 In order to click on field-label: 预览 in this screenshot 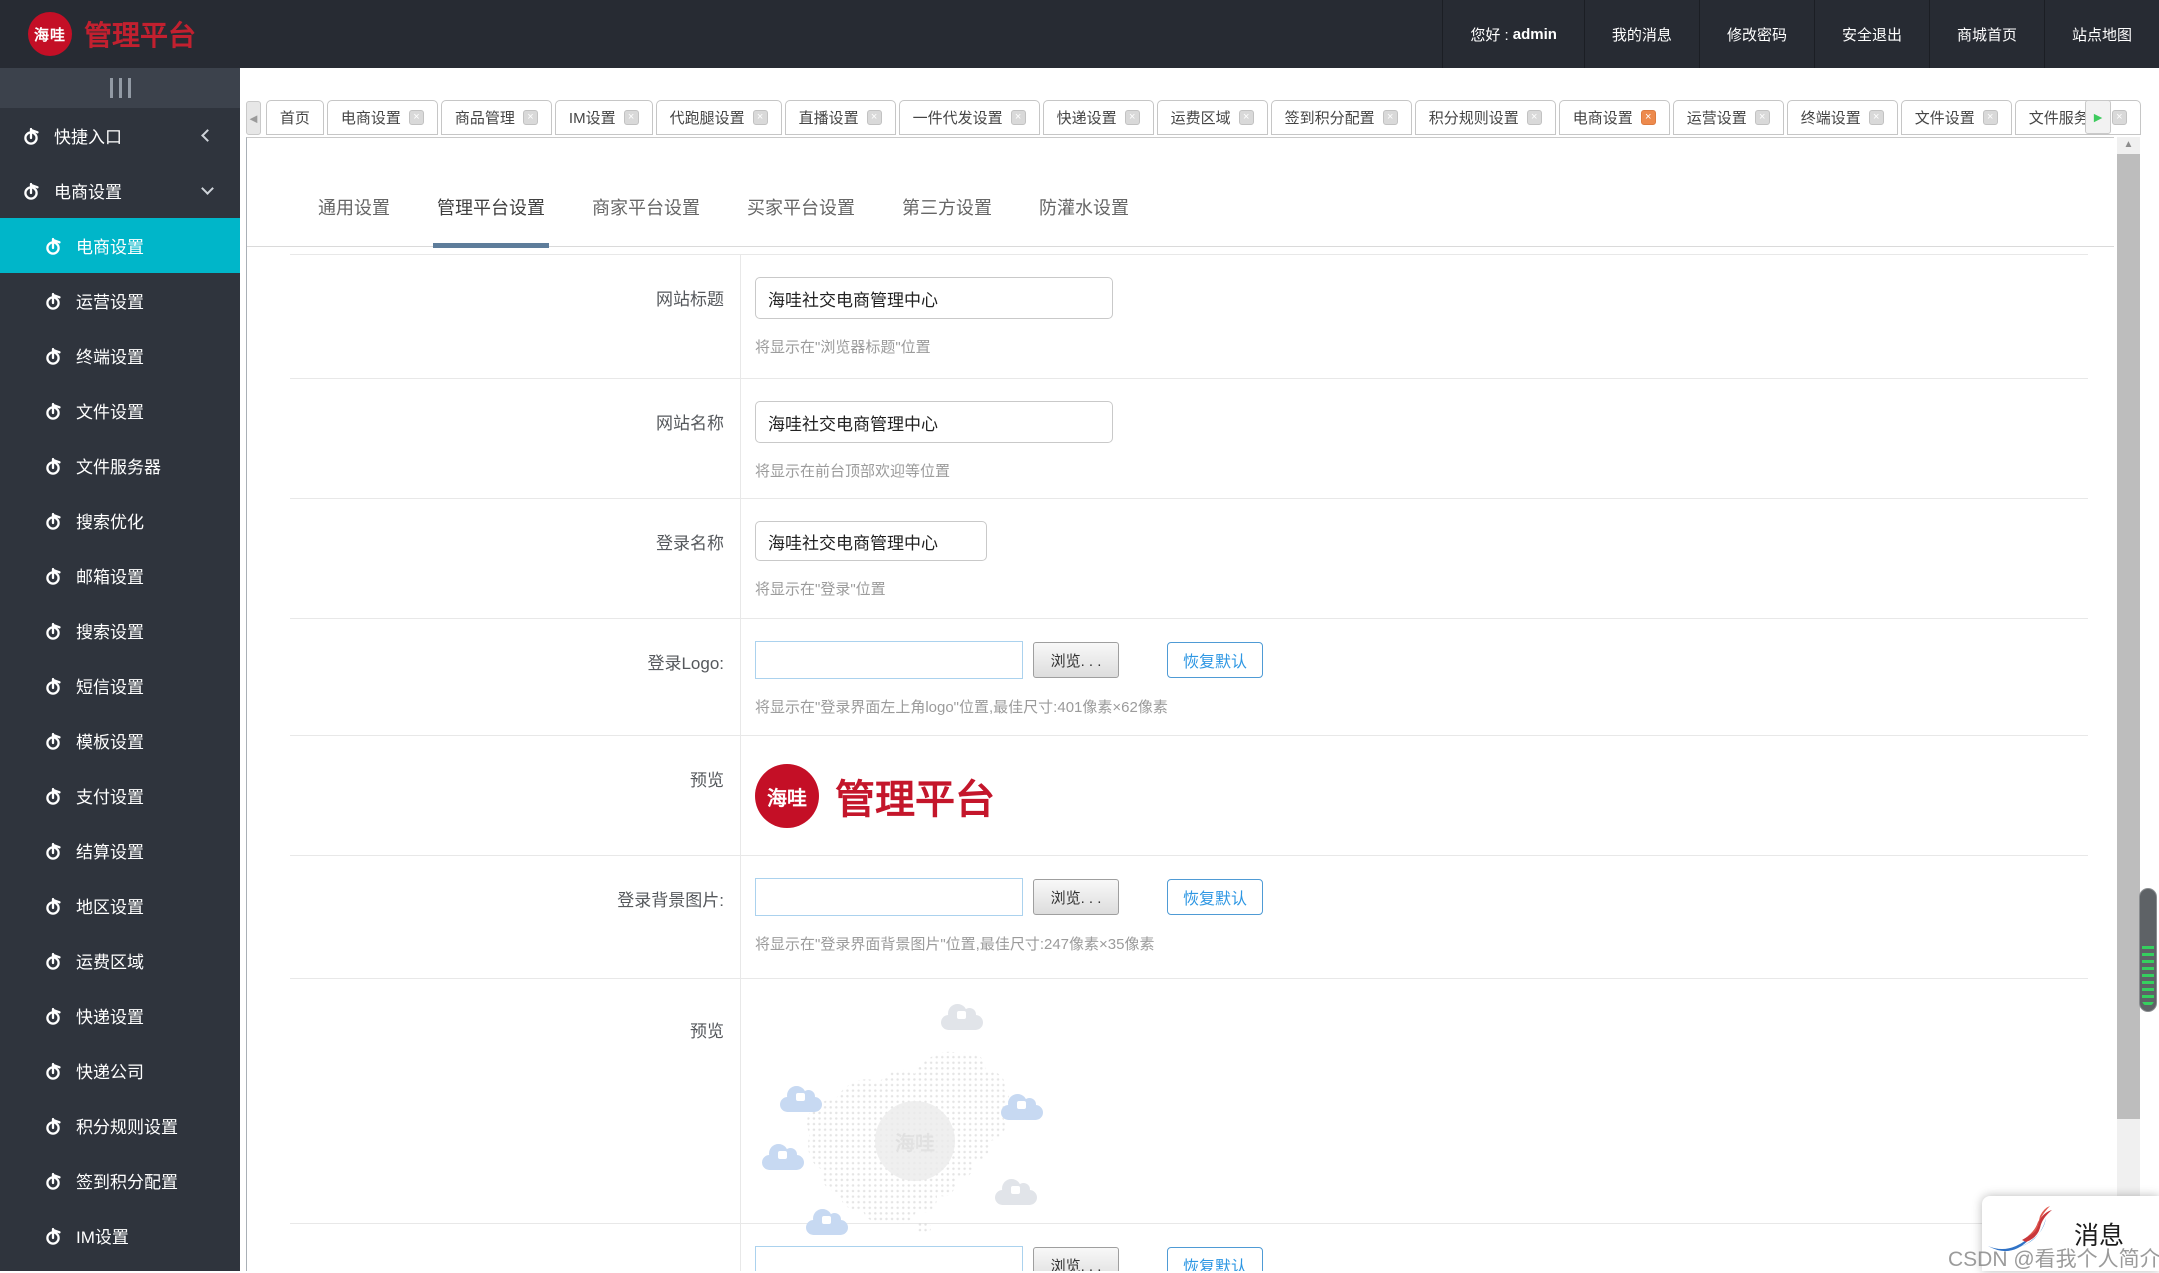, I will do `click(707, 1031)`.